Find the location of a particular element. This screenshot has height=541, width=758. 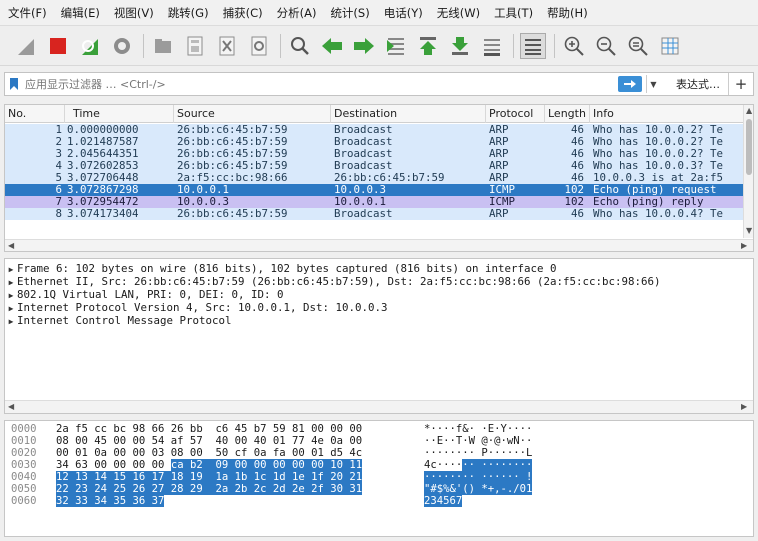

open-file-icon is located at coordinates (163, 46).